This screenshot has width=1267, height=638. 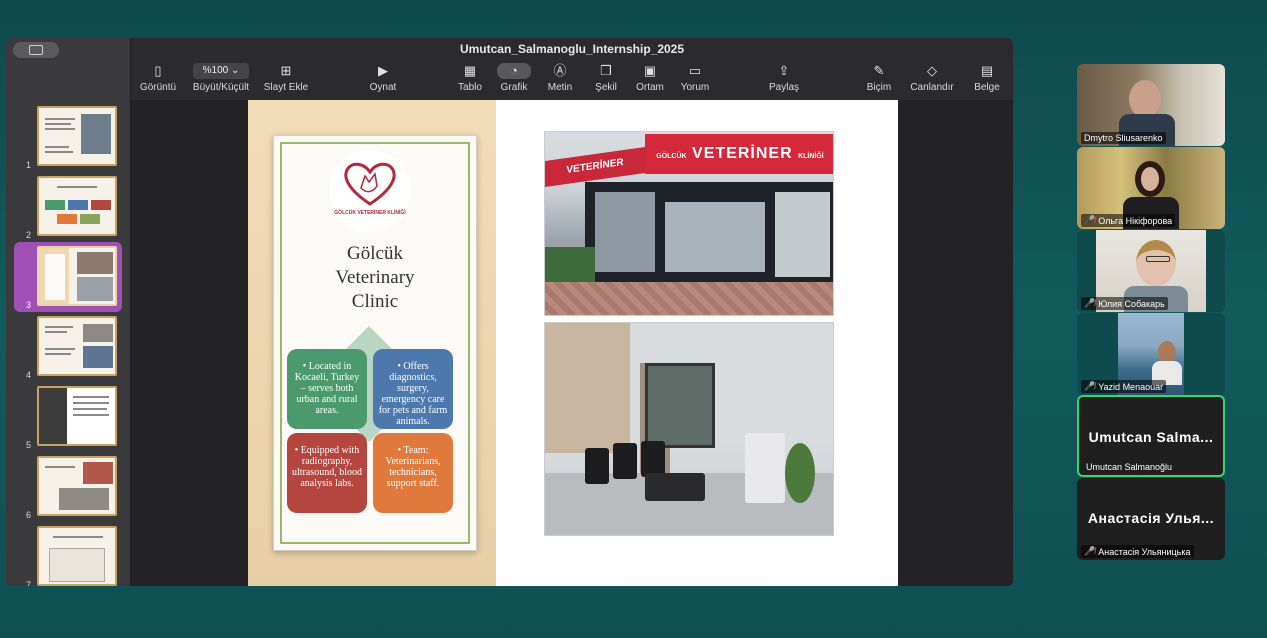 What do you see at coordinates (215, 70) in the screenshot?
I see `zoom-value: %100` at bounding box center [215, 70].